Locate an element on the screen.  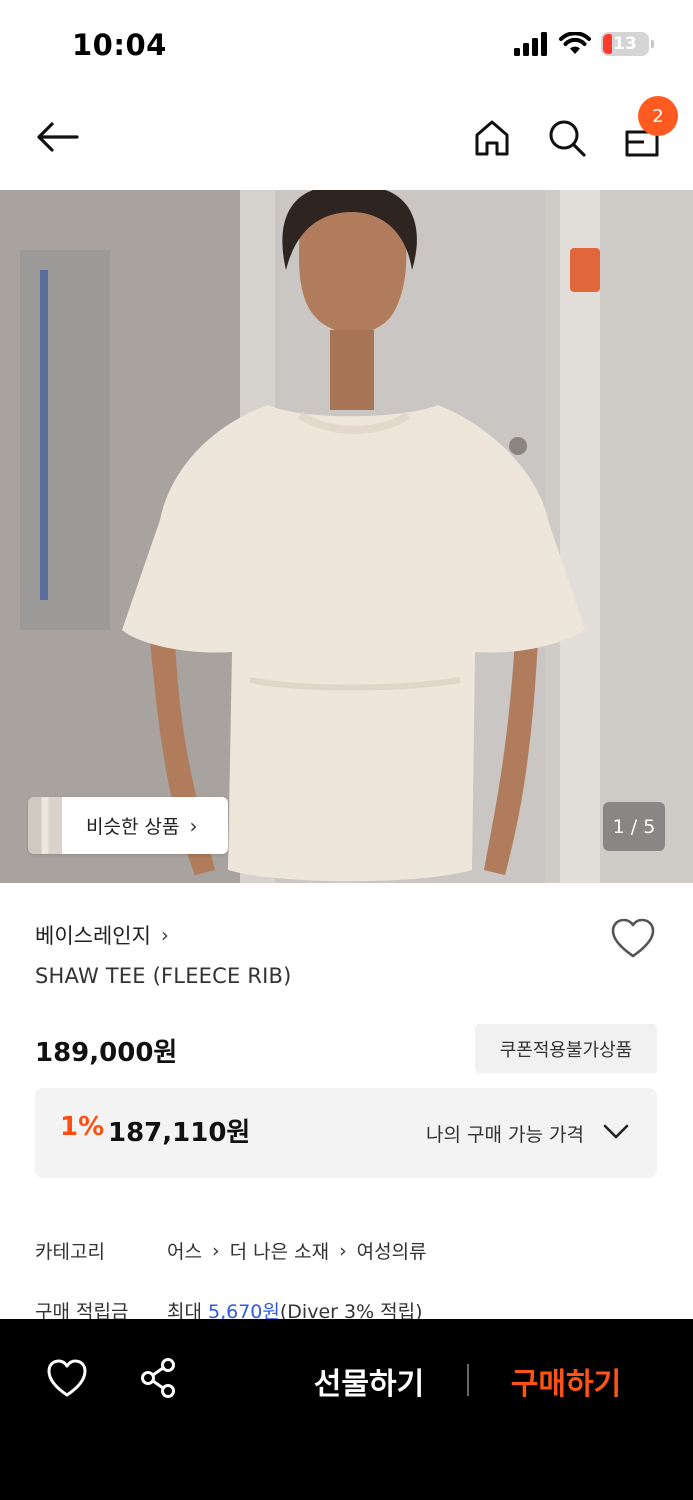
bottom-wishlist-button is located at coordinates (67, 1379).